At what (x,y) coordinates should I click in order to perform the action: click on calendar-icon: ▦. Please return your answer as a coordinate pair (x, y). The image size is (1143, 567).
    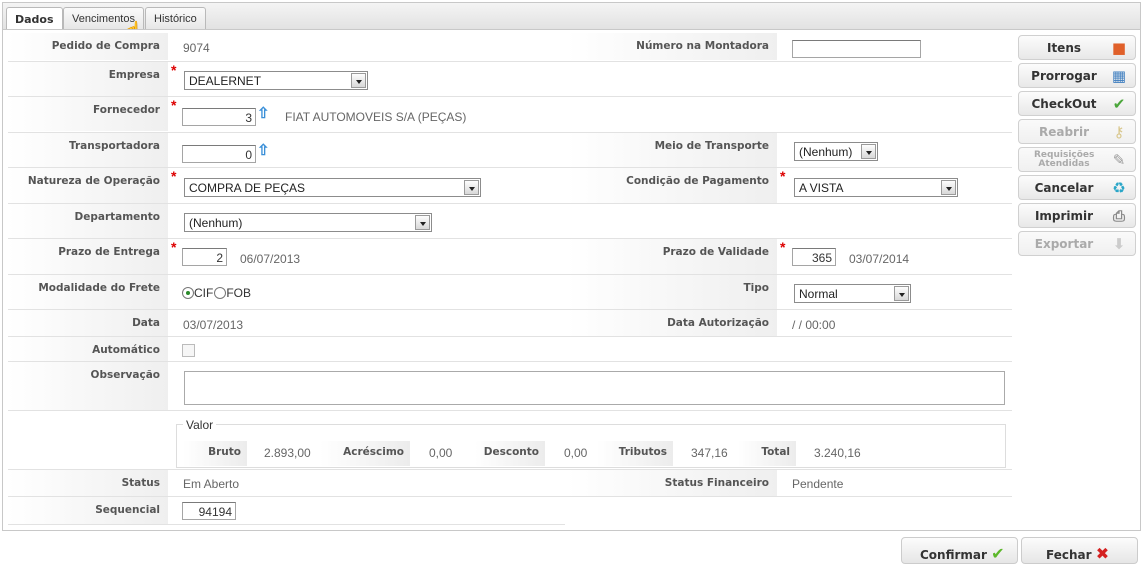
    Looking at the image, I should click on (1119, 76).